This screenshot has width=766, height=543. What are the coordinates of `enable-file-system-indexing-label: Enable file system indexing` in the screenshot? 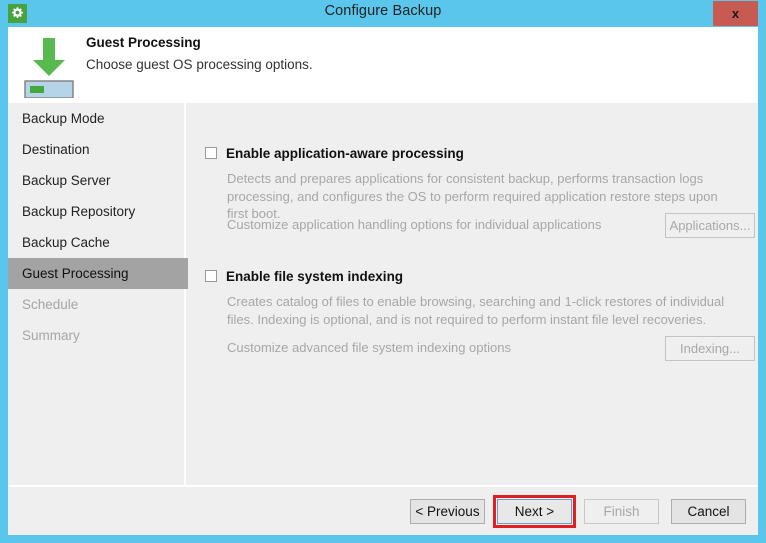 It's located at (315, 276).